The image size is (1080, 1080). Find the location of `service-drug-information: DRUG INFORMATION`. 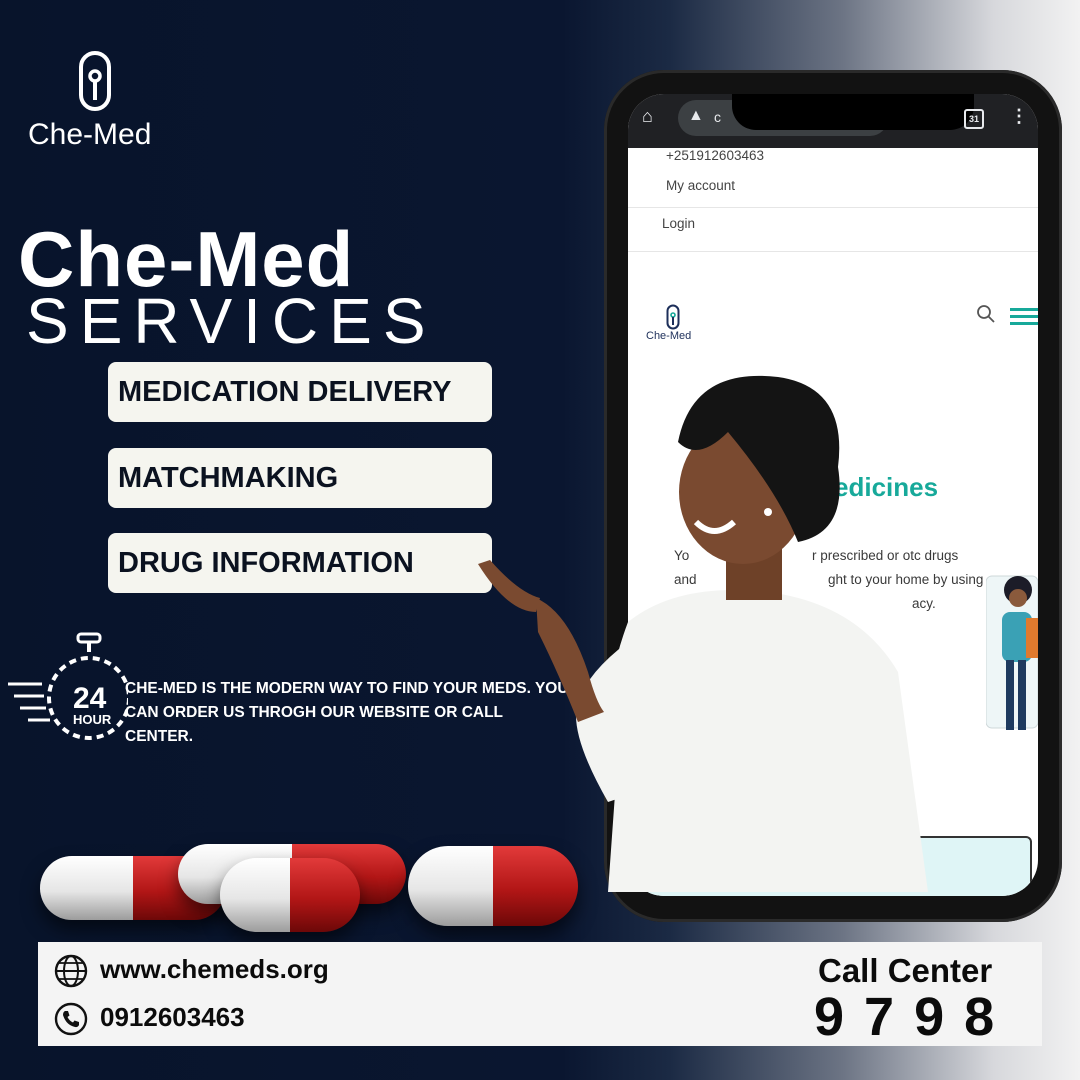

service-drug-information: DRUG INFORMATION is located at coordinates (300, 563).